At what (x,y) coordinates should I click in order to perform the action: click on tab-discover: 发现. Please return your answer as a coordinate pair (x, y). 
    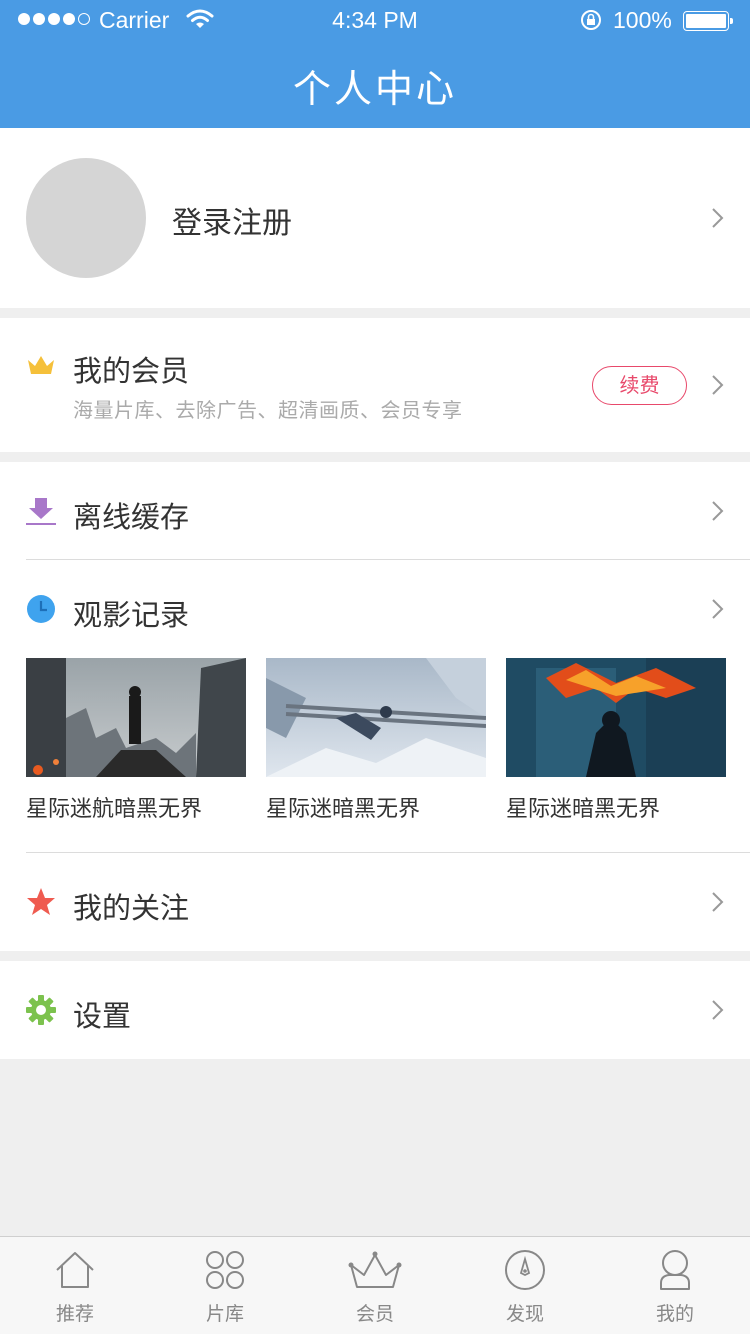
    Looking at the image, I should click on (525, 1285).